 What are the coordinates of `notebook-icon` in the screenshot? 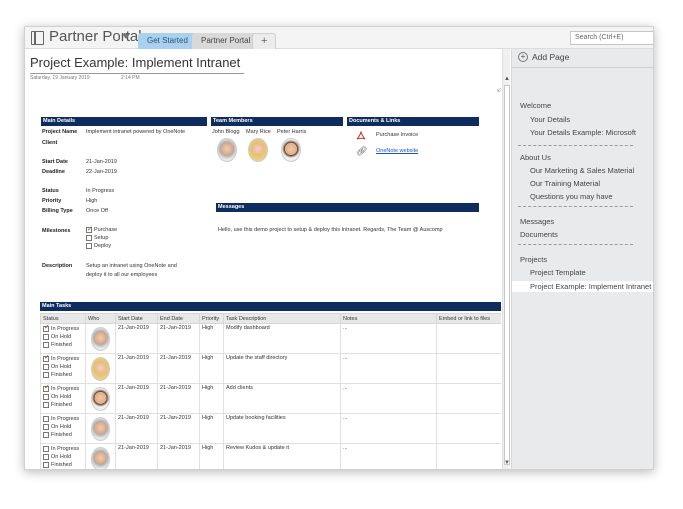 It's located at (37, 38).